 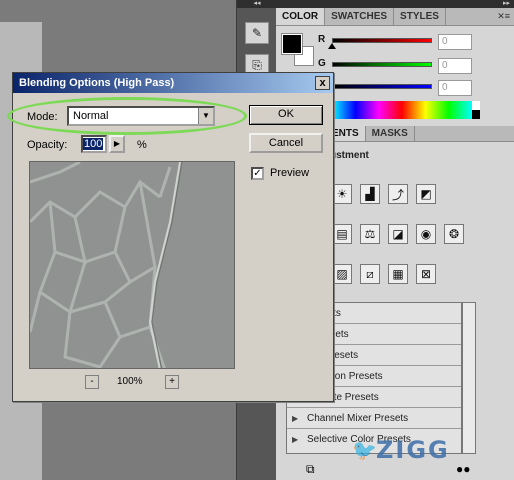 What do you see at coordinates (42, 117) in the screenshot?
I see `mode-label: Mode:` at bounding box center [42, 117].